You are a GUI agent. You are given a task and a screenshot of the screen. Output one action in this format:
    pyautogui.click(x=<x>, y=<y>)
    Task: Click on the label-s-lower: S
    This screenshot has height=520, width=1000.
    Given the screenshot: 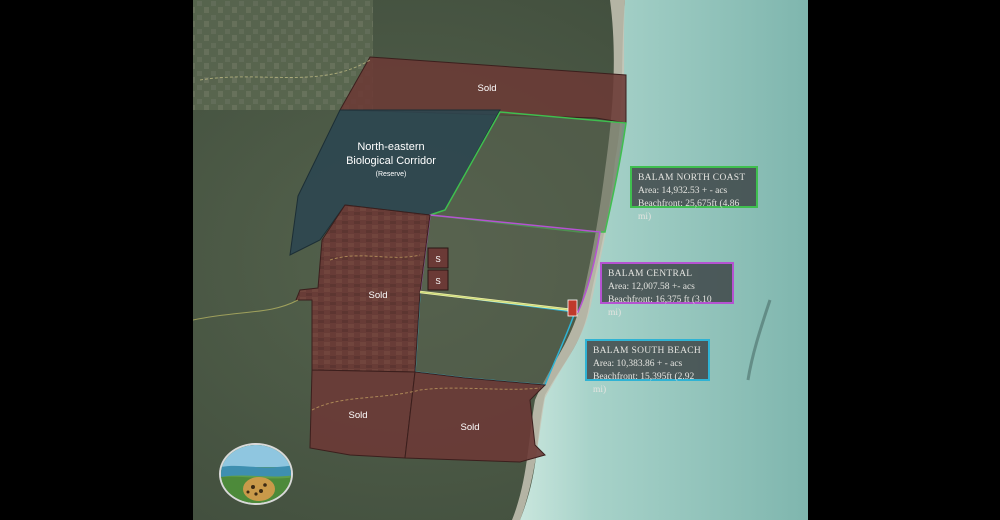 What is the action you would take?
    pyautogui.click(x=437, y=281)
    